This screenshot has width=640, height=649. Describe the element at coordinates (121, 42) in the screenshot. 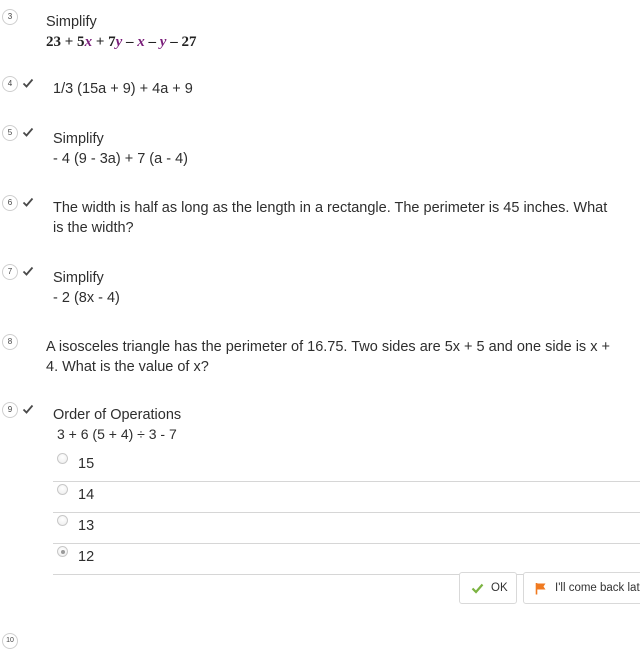

I see `question-expression: 23 + 5x + 7y – x – y – 27` at that location.